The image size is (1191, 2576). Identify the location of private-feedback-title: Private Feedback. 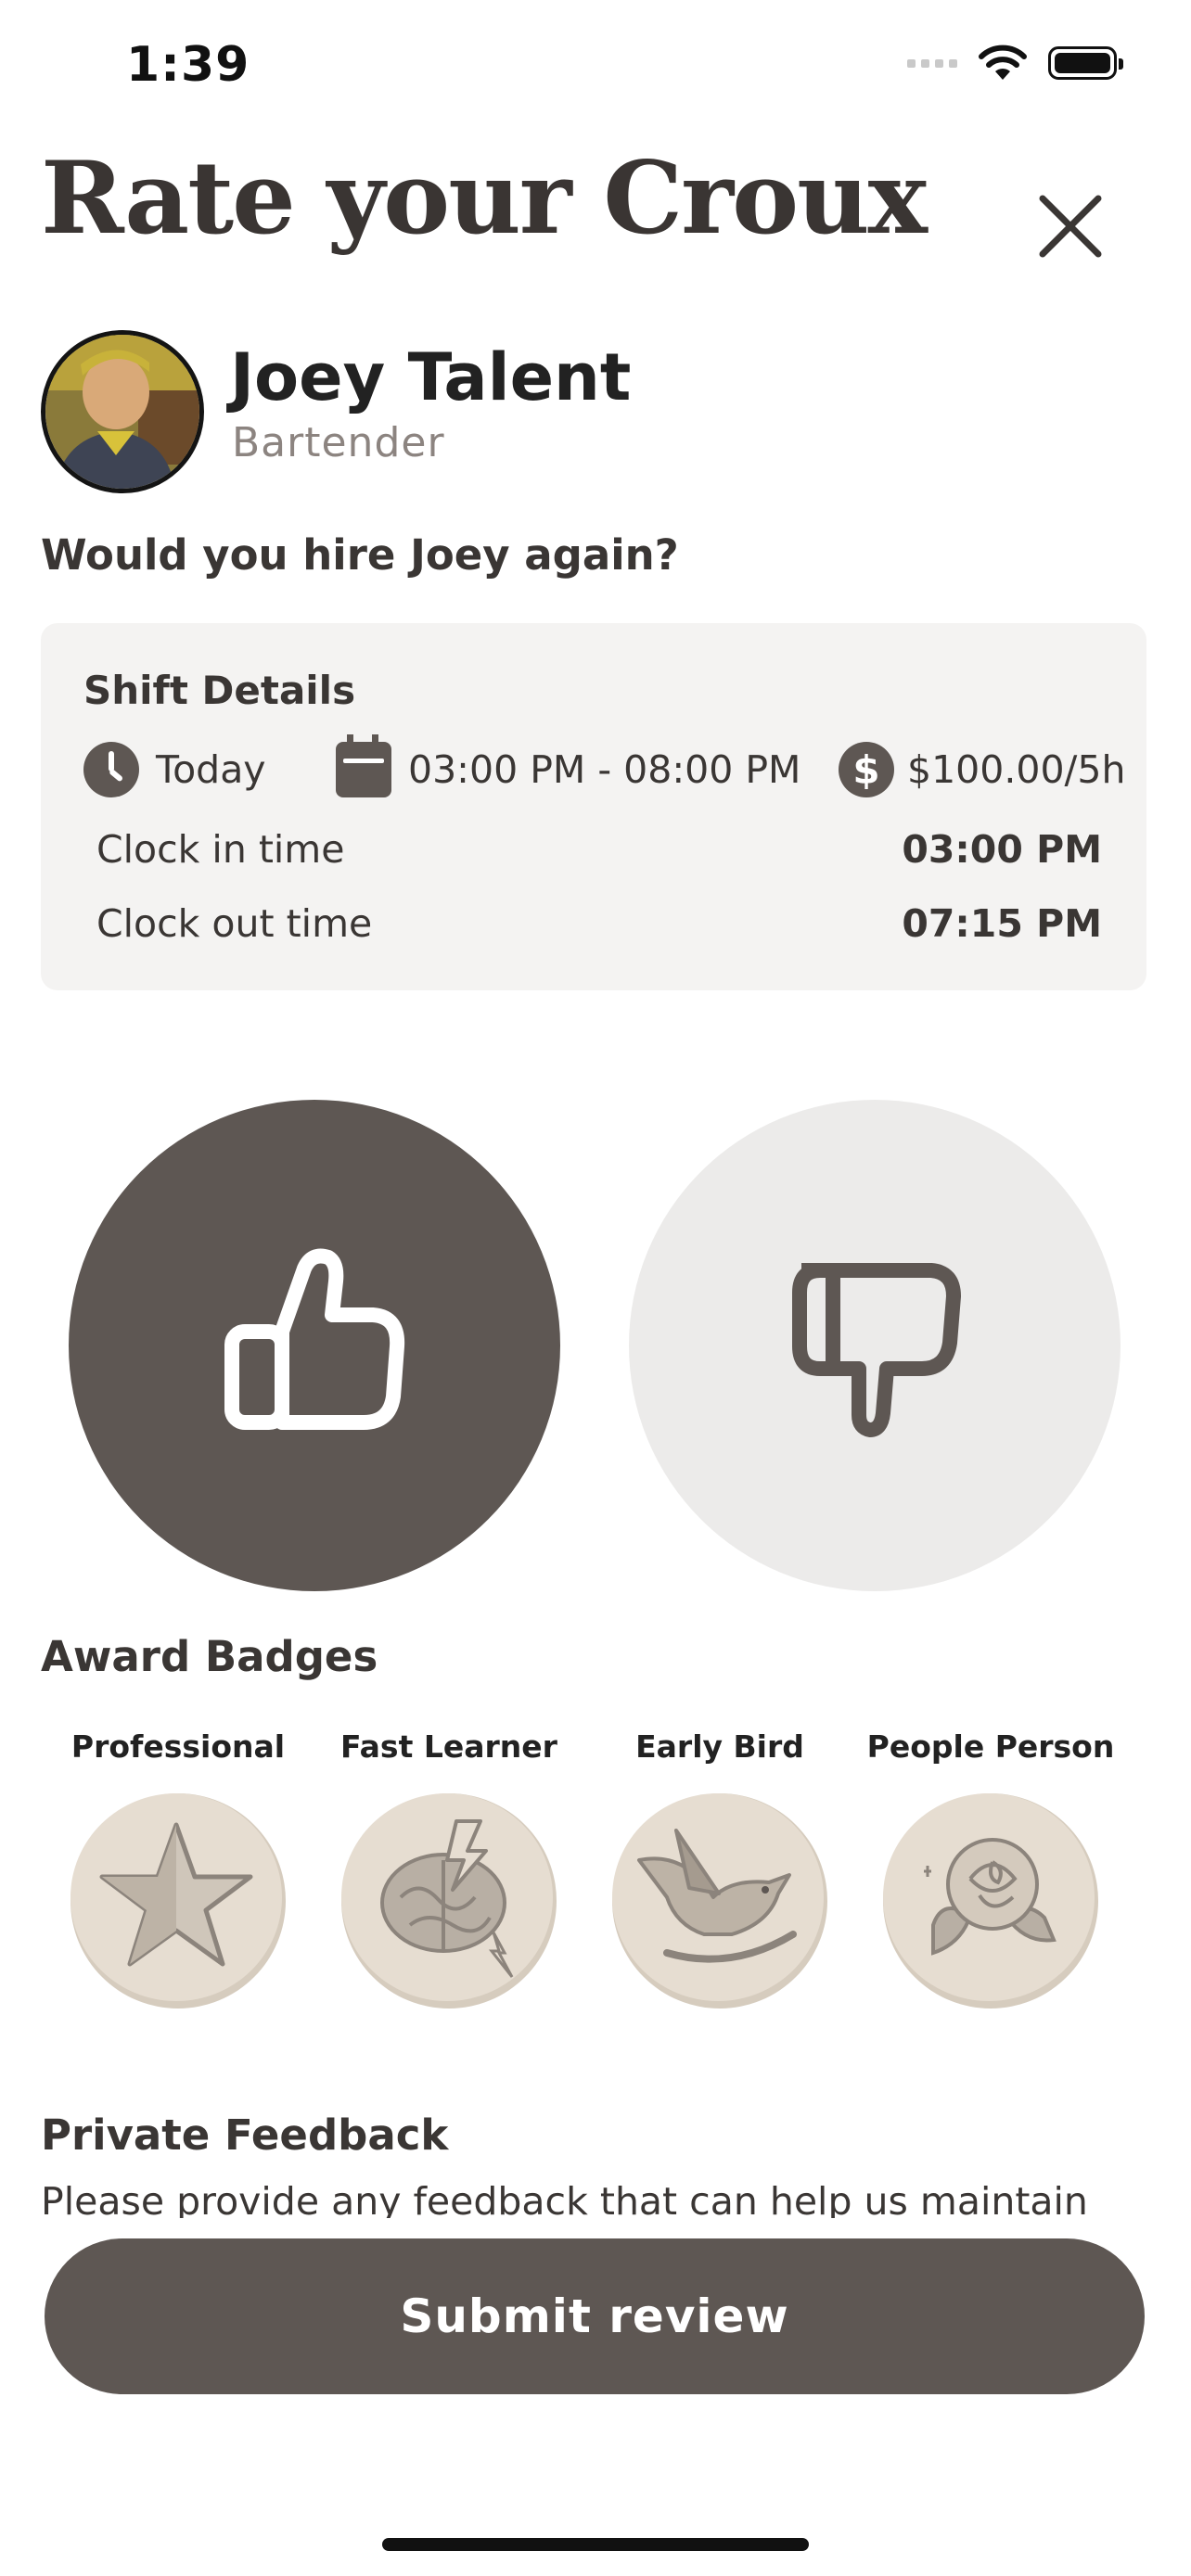
(245, 2136).